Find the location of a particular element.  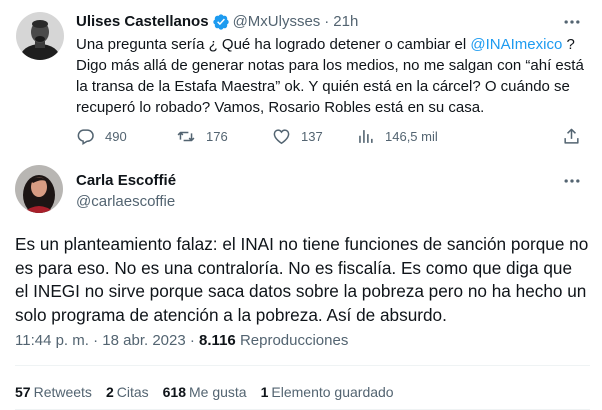

mention-link: @INAImexico is located at coordinates (516, 44).